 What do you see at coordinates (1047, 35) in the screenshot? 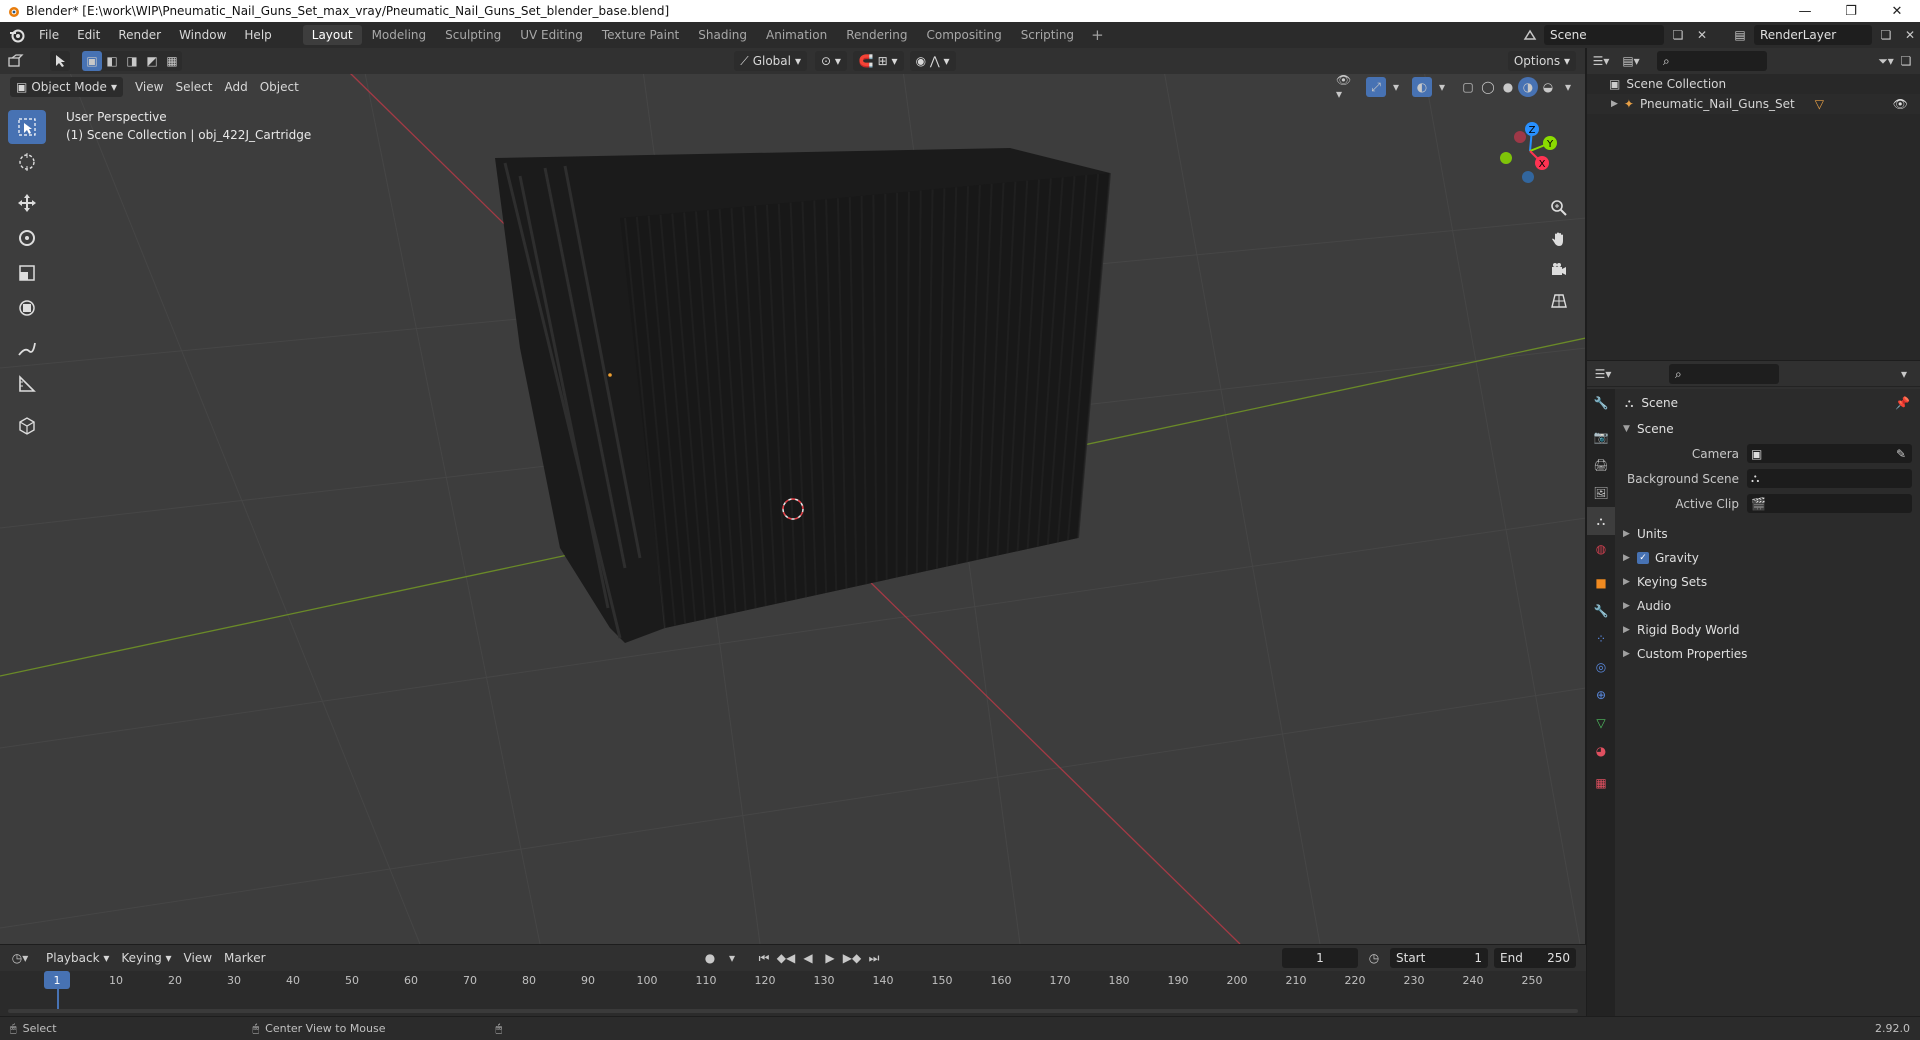
I see `tab-scripting: Scripting` at bounding box center [1047, 35].